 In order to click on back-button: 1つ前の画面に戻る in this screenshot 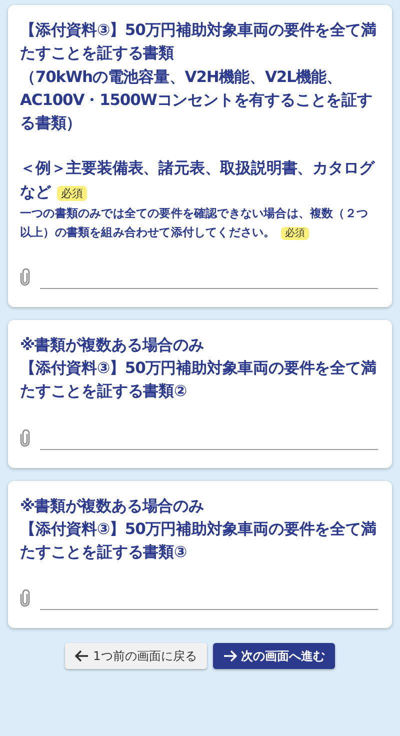, I will do `click(136, 656)`.